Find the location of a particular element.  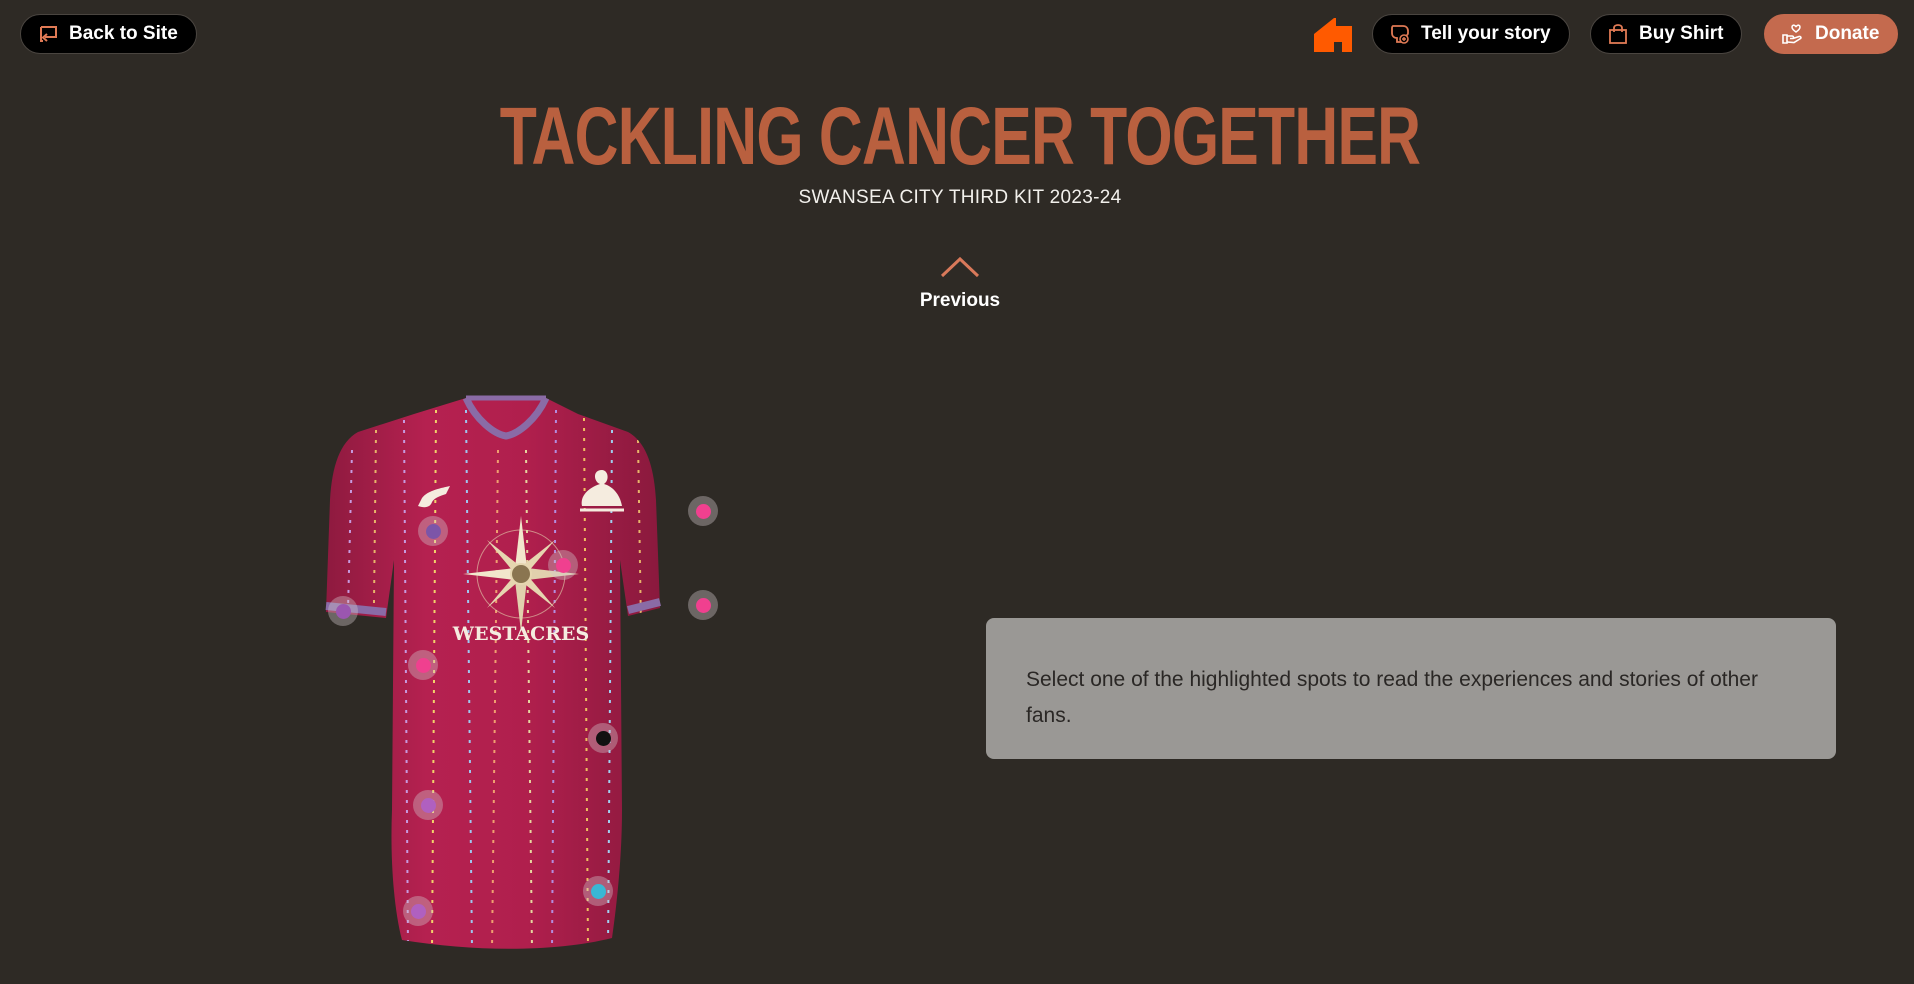

back-to-site-button: Back to Site is located at coordinates (108, 34).